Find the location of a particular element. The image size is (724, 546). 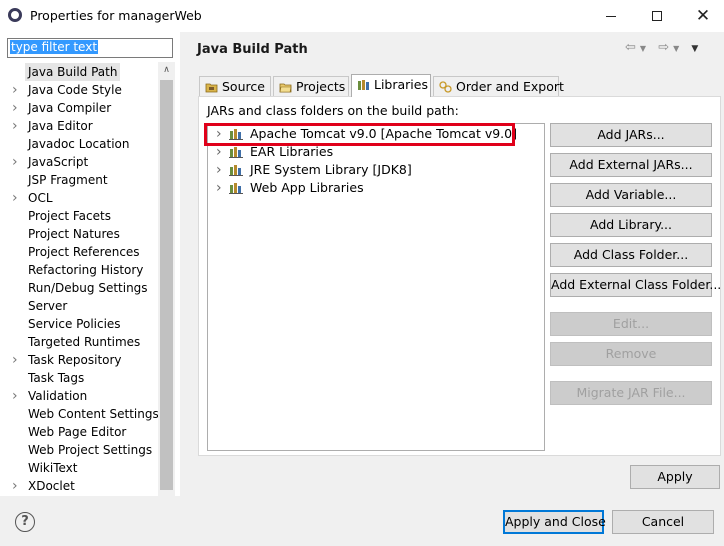

nav-tree-item: Project Natures is located at coordinates (80, 234).